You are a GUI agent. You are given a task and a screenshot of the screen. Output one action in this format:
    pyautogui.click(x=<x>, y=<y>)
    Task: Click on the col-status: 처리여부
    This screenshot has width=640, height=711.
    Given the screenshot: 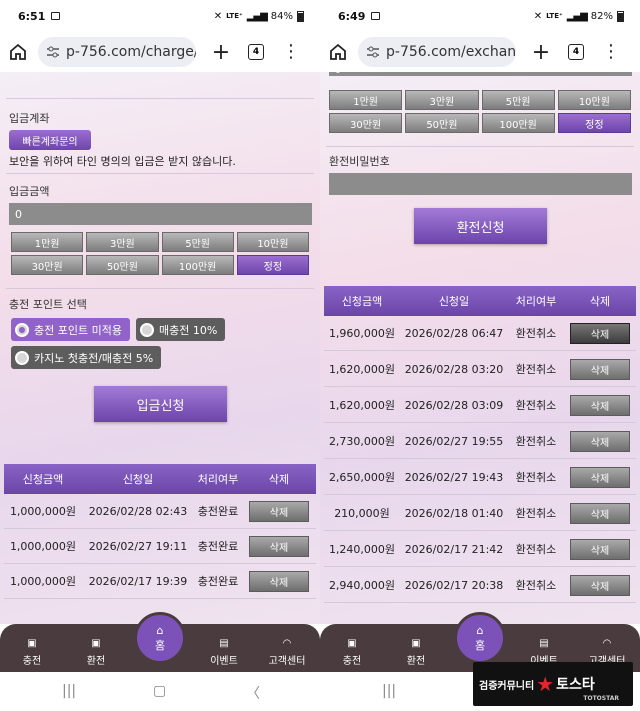 What is the action you would take?
    pyautogui.click(x=536, y=301)
    